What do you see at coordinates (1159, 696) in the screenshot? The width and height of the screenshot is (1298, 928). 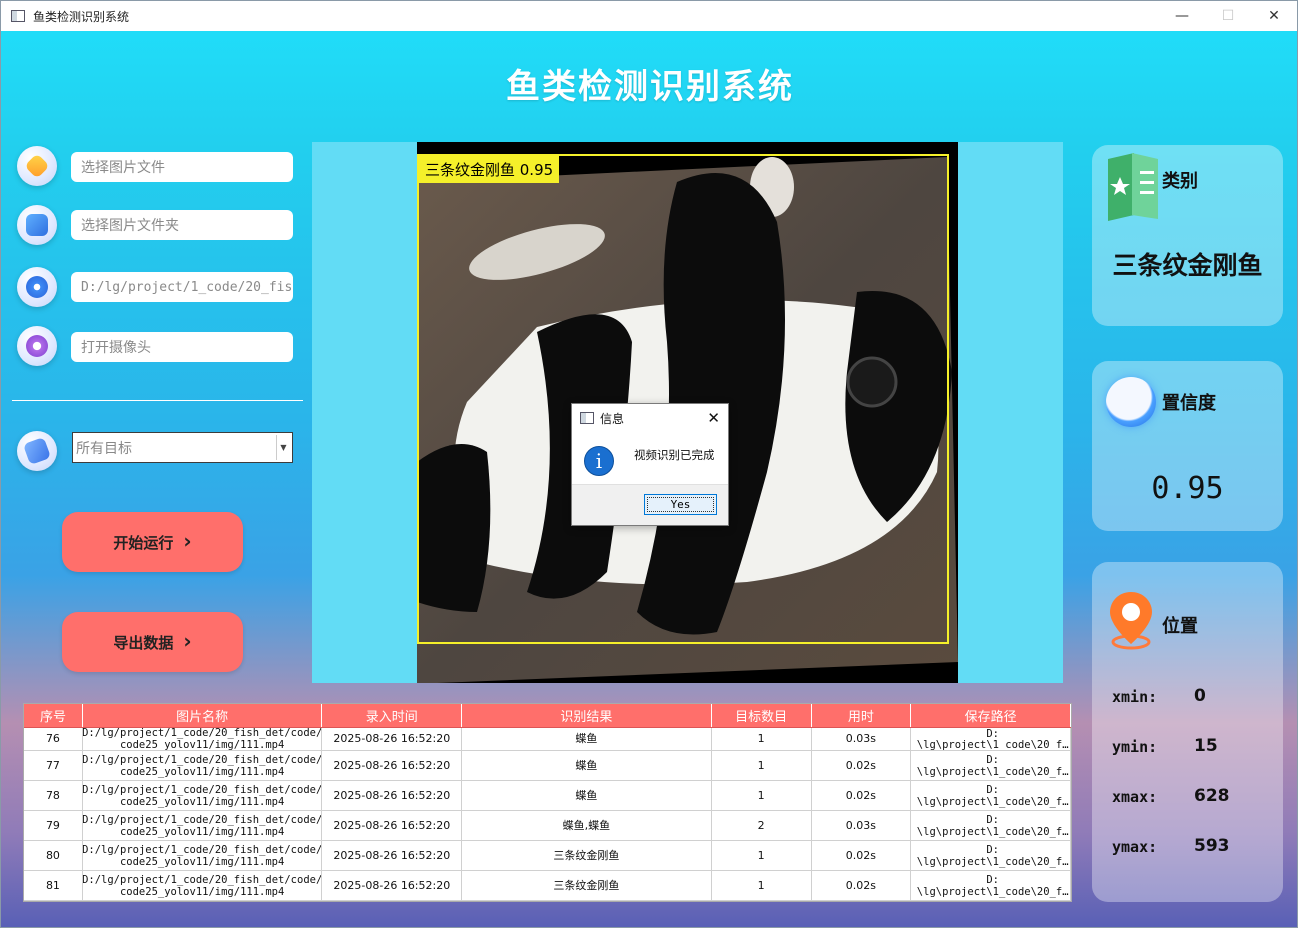 I see `xmin-row: xmin: 0` at bounding box center [1159, 696].